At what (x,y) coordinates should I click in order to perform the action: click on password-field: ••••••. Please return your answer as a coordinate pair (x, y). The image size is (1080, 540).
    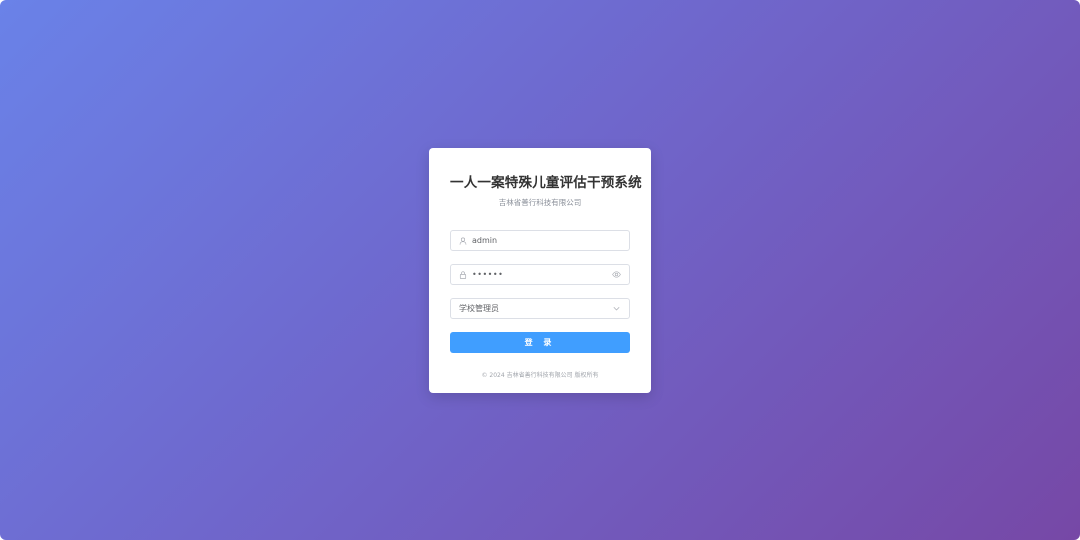
    Looking at the image, I should click on (540, 274).